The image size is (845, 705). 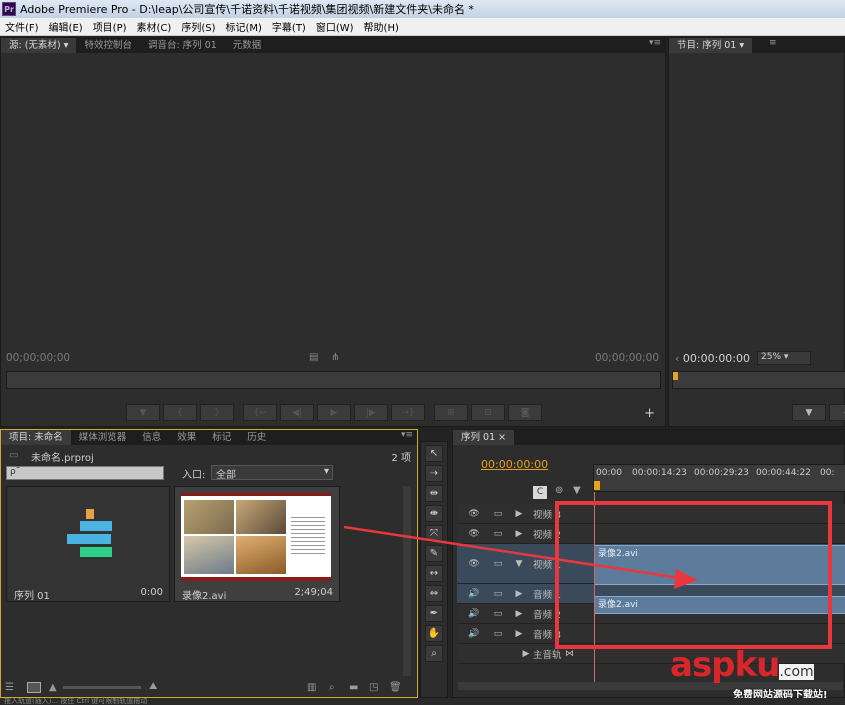 What do you see at coordinates (151, 592) in the screenshot?
I see `item-duration: 0:00` at bounding box center [151, 592].